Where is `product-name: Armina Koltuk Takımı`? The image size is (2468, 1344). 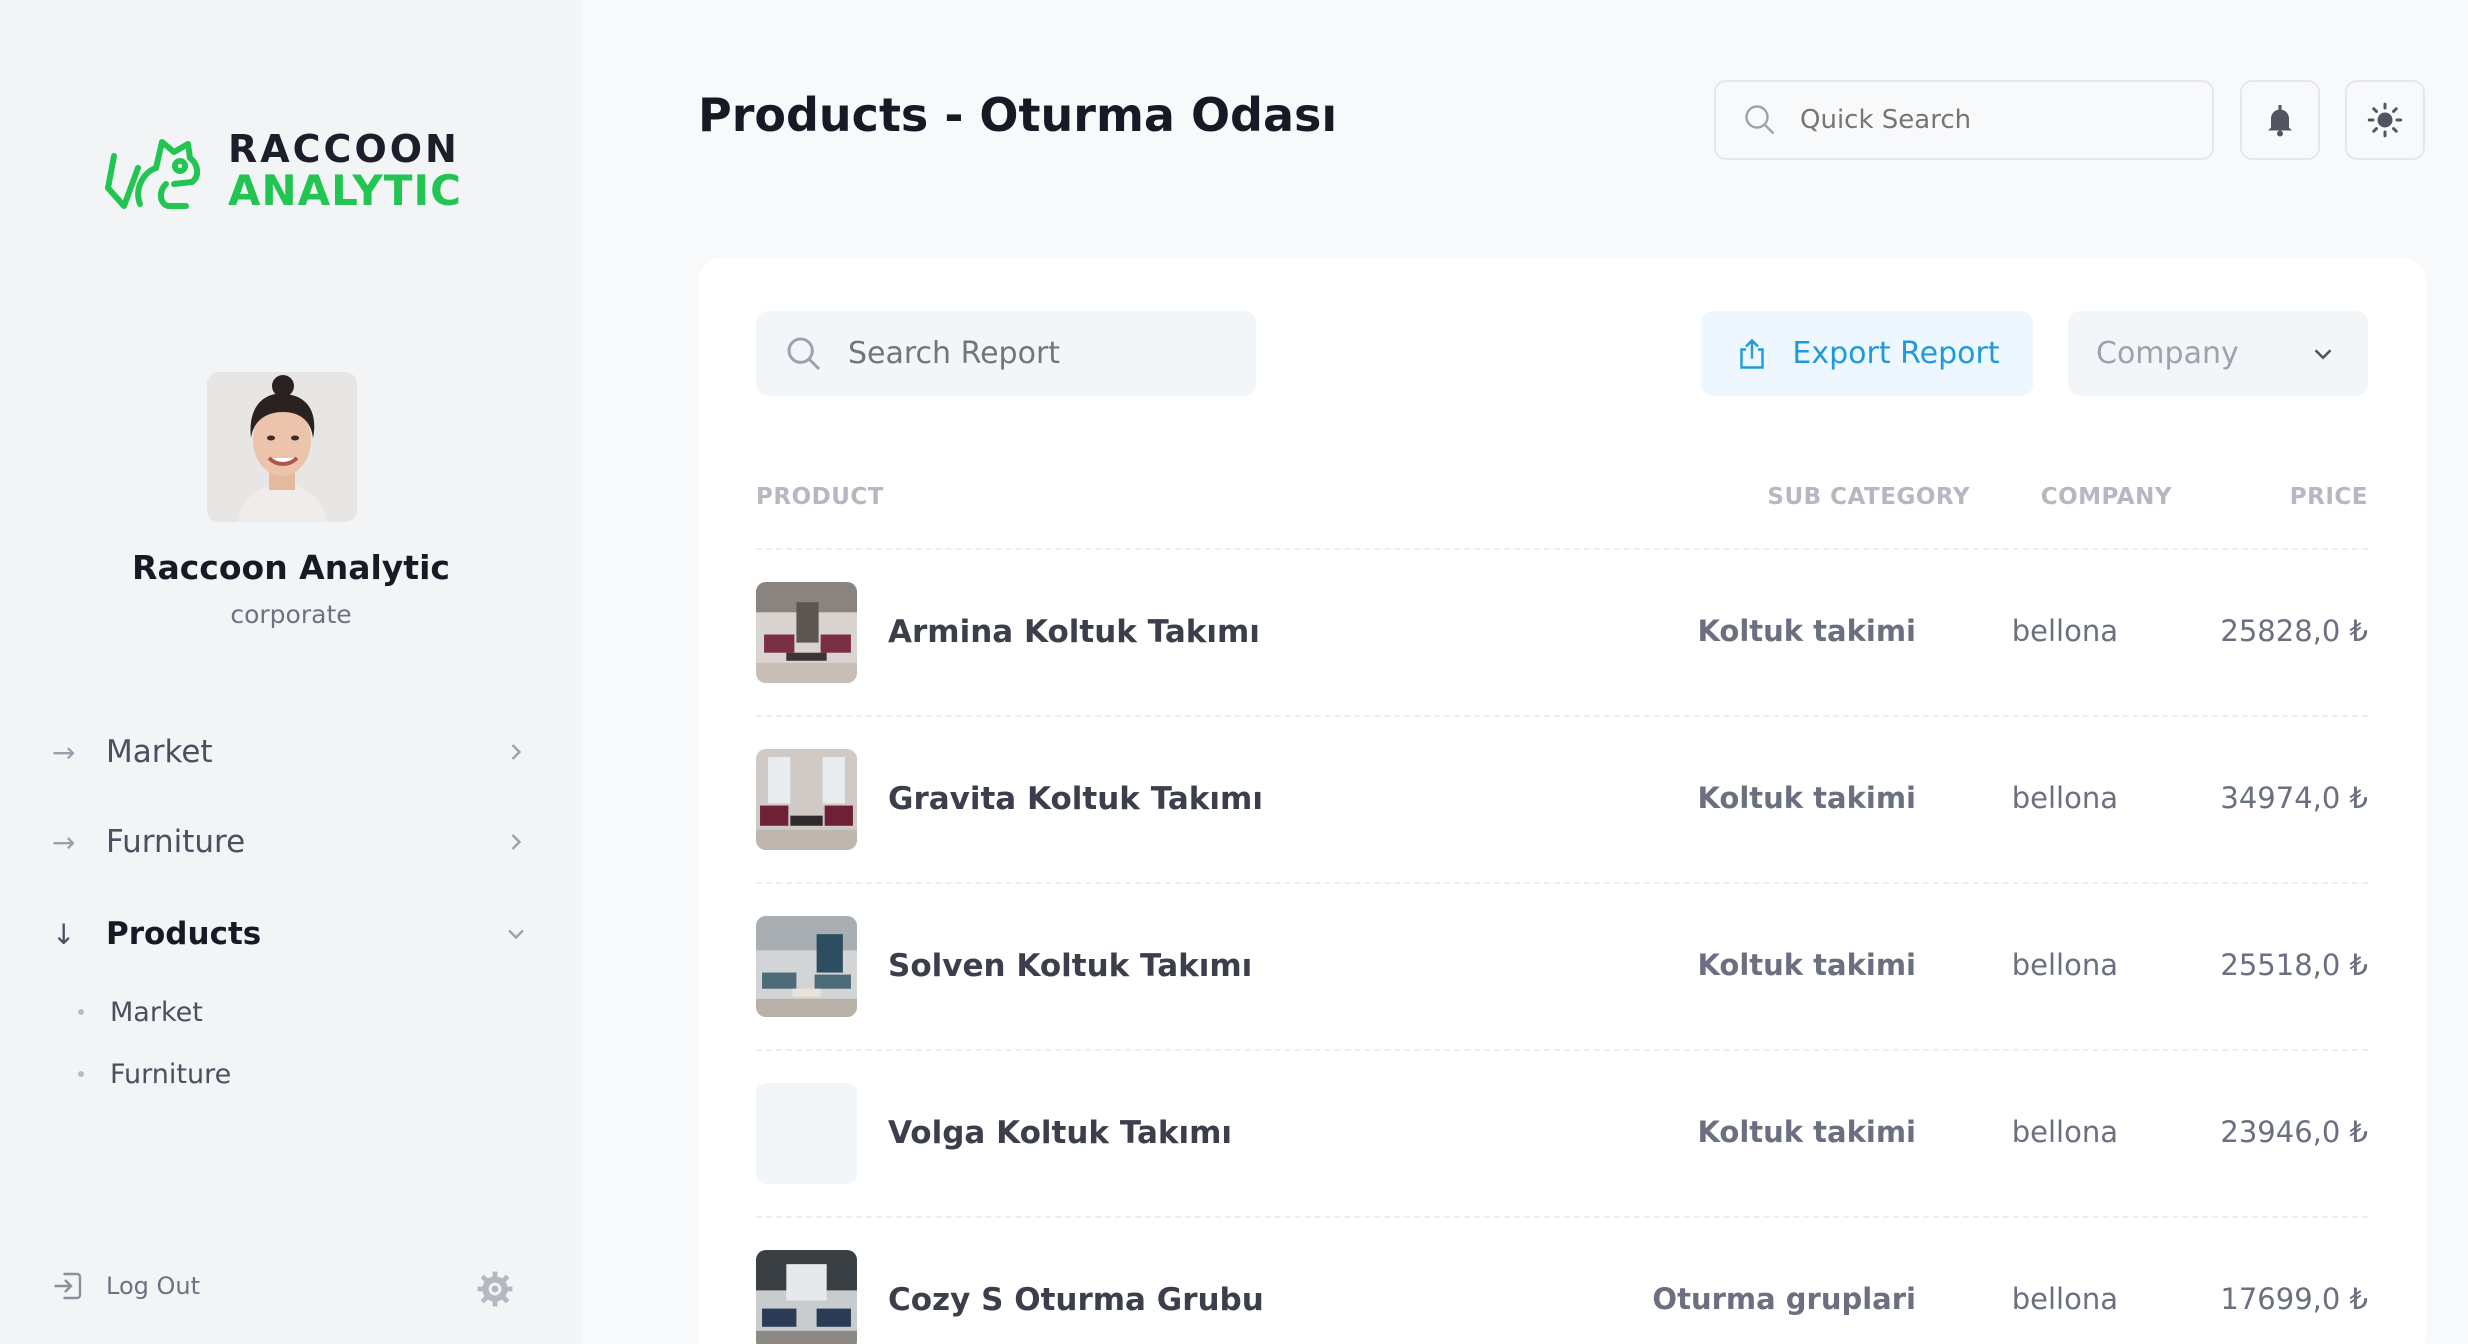
product-name: Armina Koltuk Takımı is located at coordinates (1074, 632).